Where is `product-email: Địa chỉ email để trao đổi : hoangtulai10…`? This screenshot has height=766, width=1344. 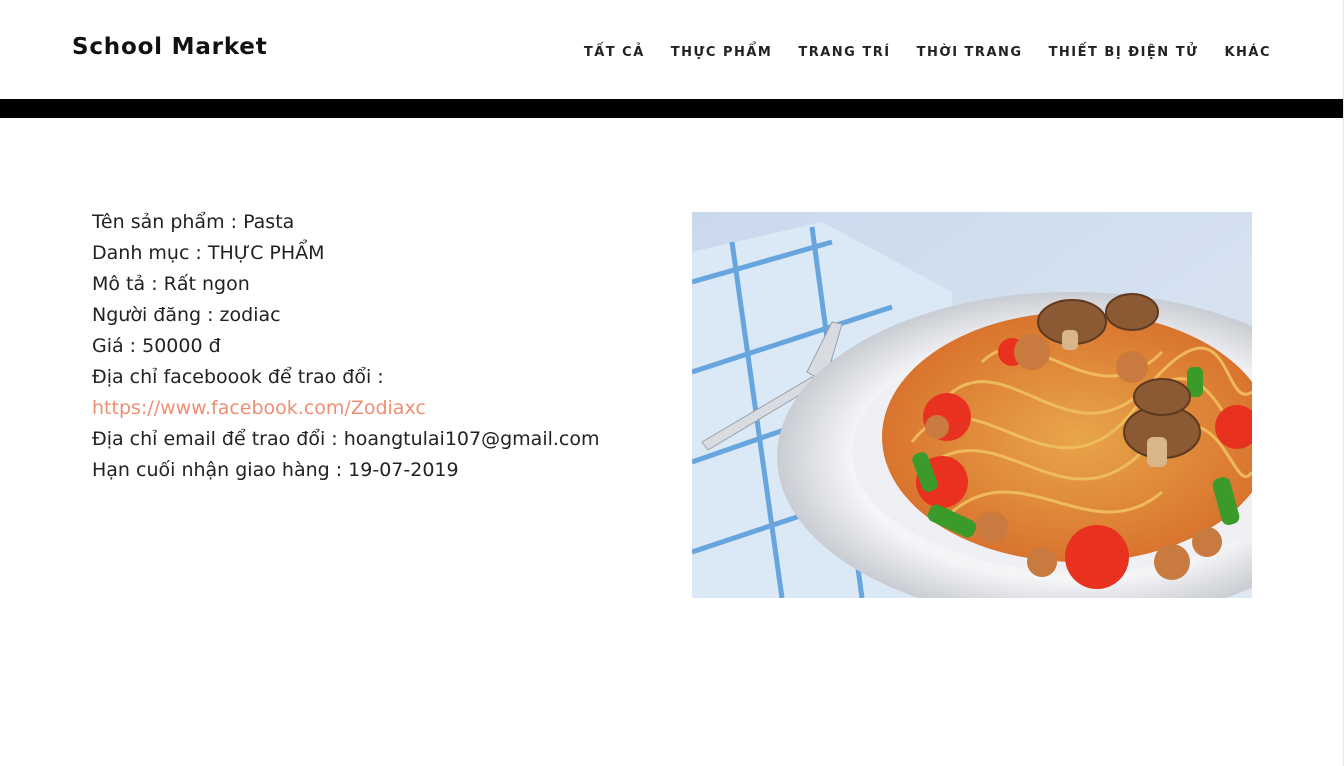
product-email: Địa chỉ email để trao đổi : hoangtulai10… is located at coordinates (346, 439).